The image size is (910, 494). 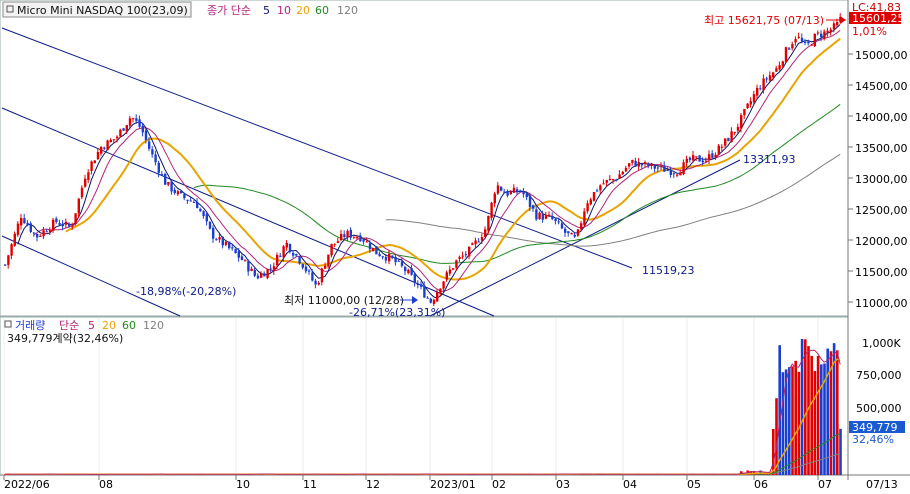 What do you see at coordinates (881, 241) in the screenshot?
I see `y-tick-label: 12000,00` at bounding box center [881, 241].